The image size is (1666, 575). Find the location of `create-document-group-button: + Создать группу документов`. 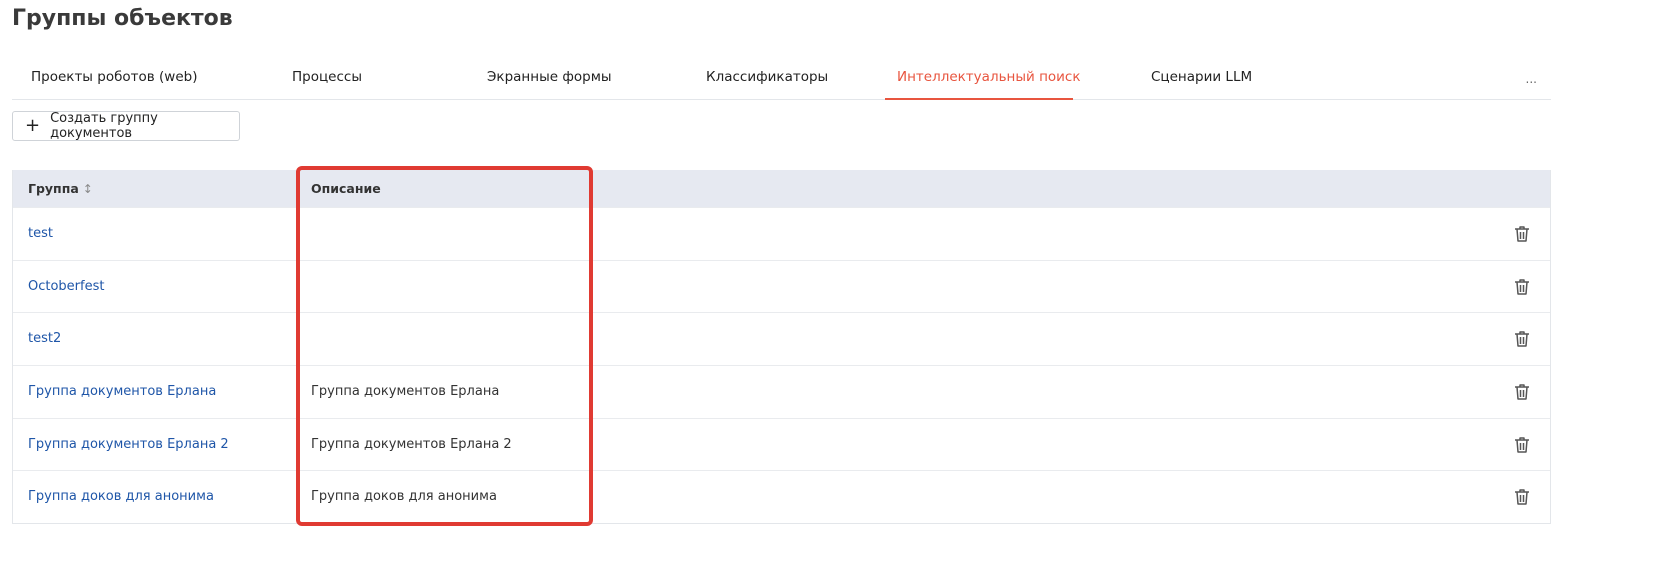

create-document-group-button: + Создать группу документов is located at coordinates (126, 126).